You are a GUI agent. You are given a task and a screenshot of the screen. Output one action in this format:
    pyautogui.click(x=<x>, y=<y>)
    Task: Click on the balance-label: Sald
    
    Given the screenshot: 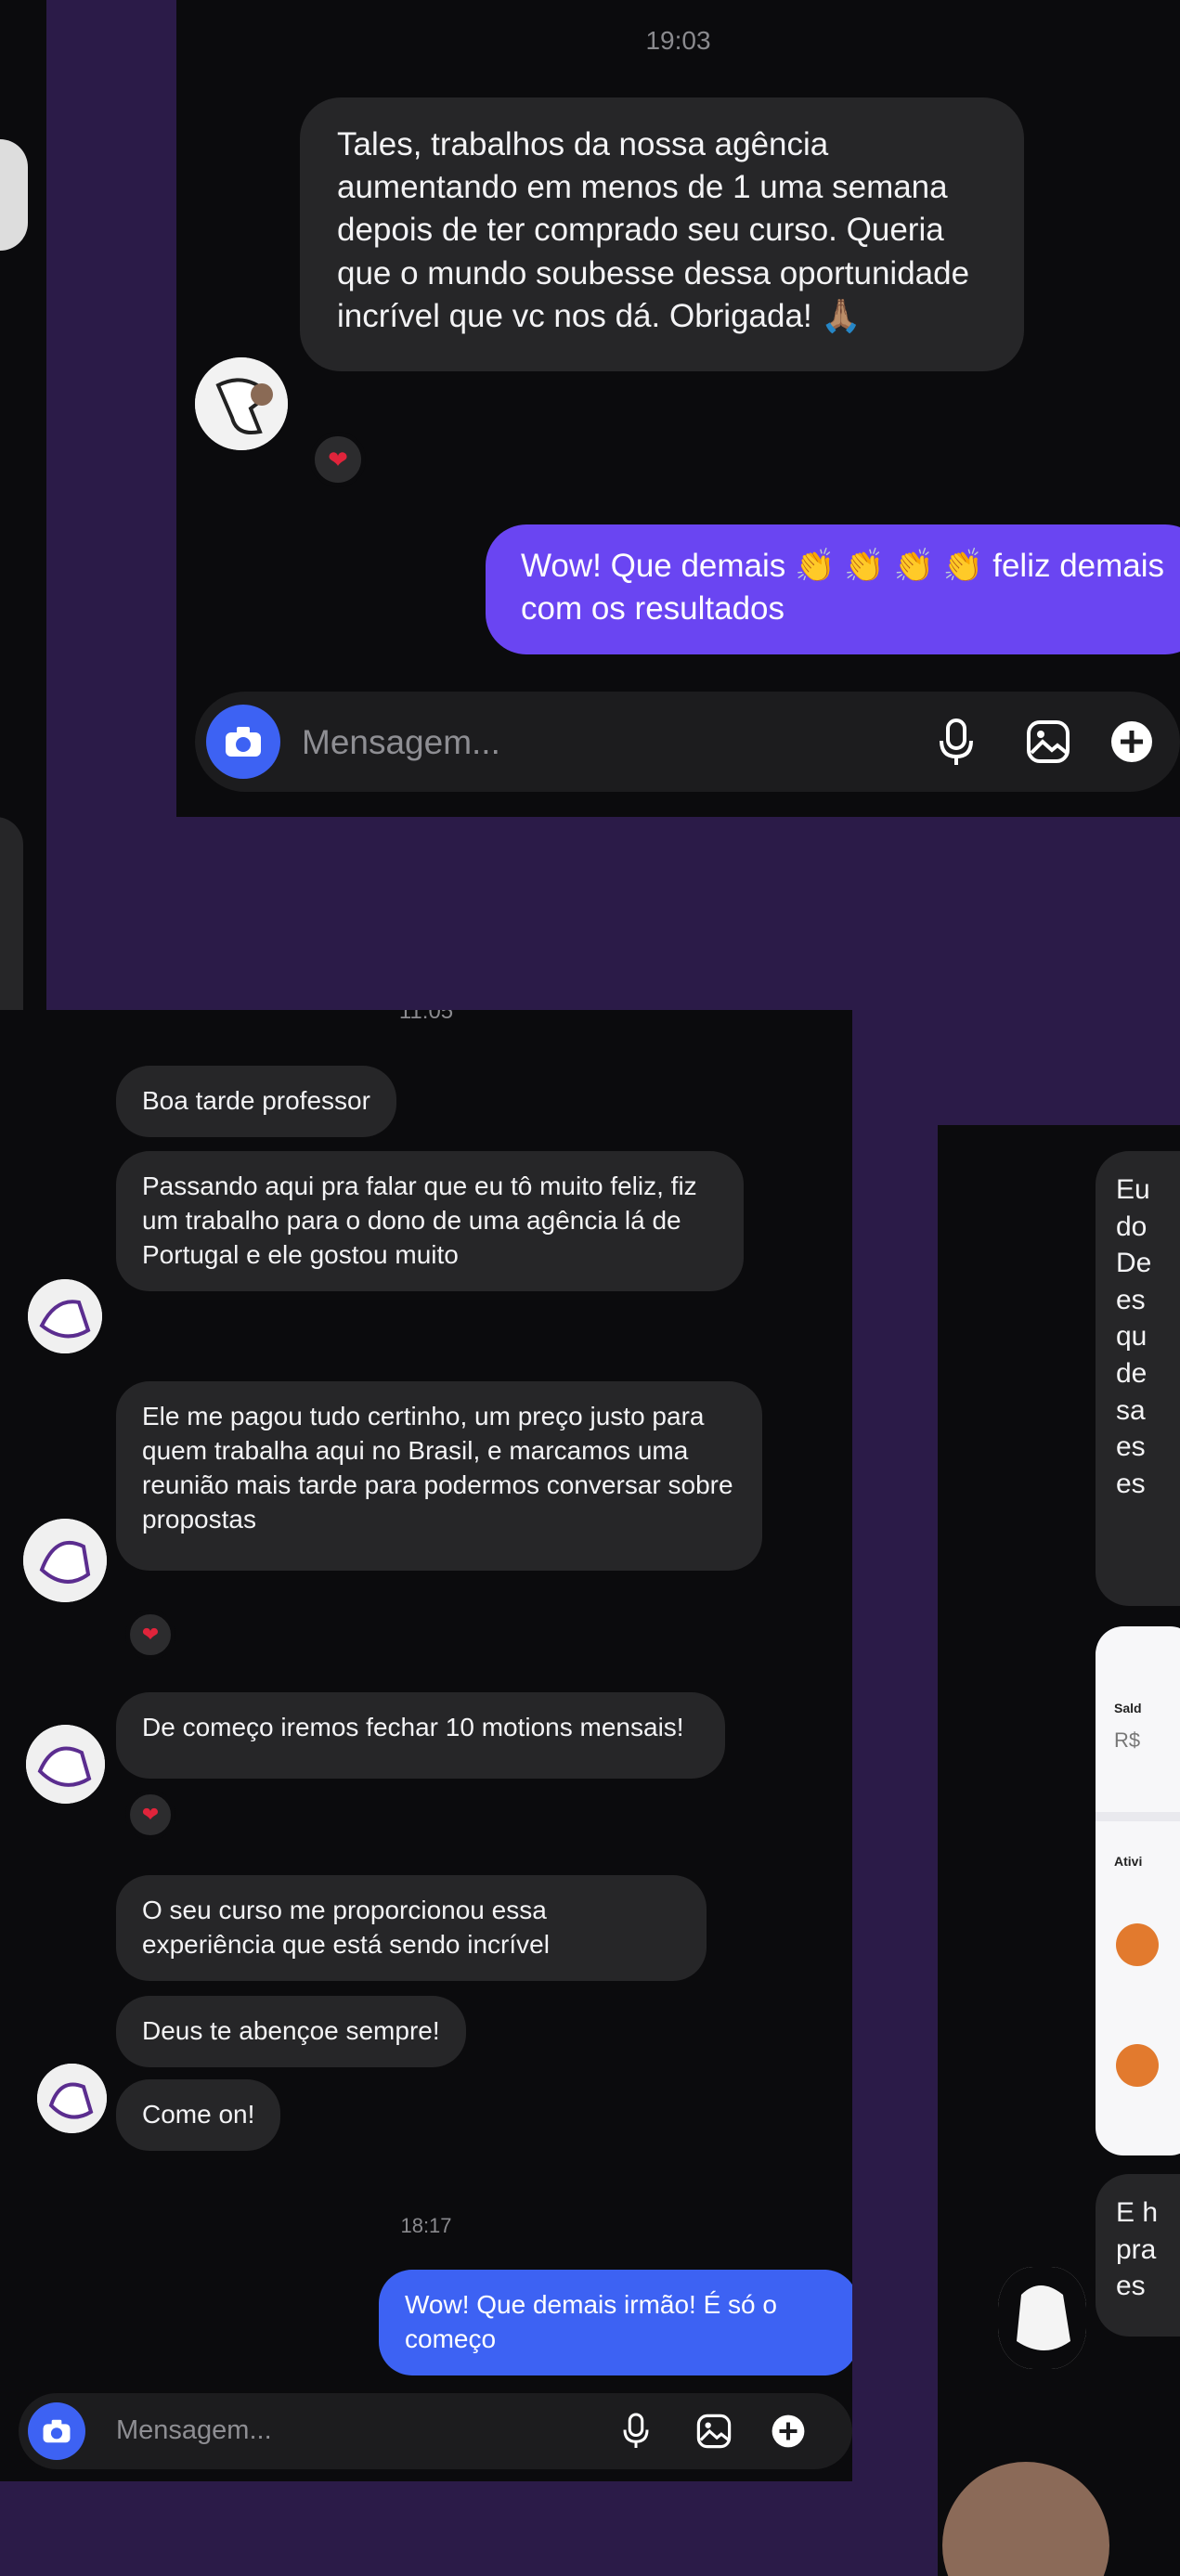 What is the action you would take?
    pyautogui.click(x=1128, y=1708)
    